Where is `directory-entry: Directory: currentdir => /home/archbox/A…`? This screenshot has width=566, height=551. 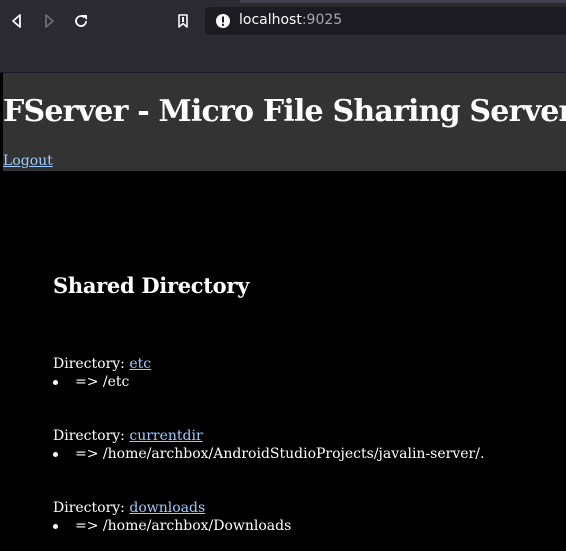 directory-entry: Directory: currentdir => /home/archbox/A… is located at coordinates (268, 445).